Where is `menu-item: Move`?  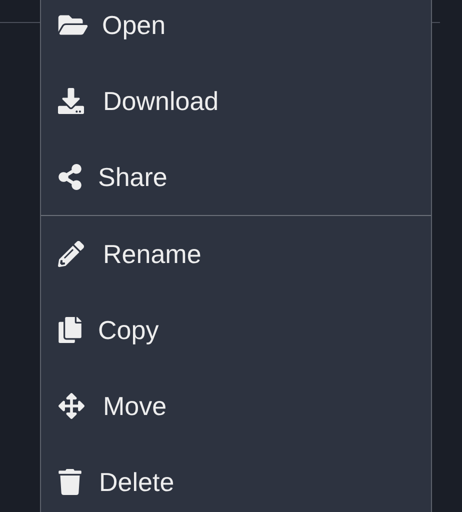
menu-item: Move is located at coordinates (236, 406).